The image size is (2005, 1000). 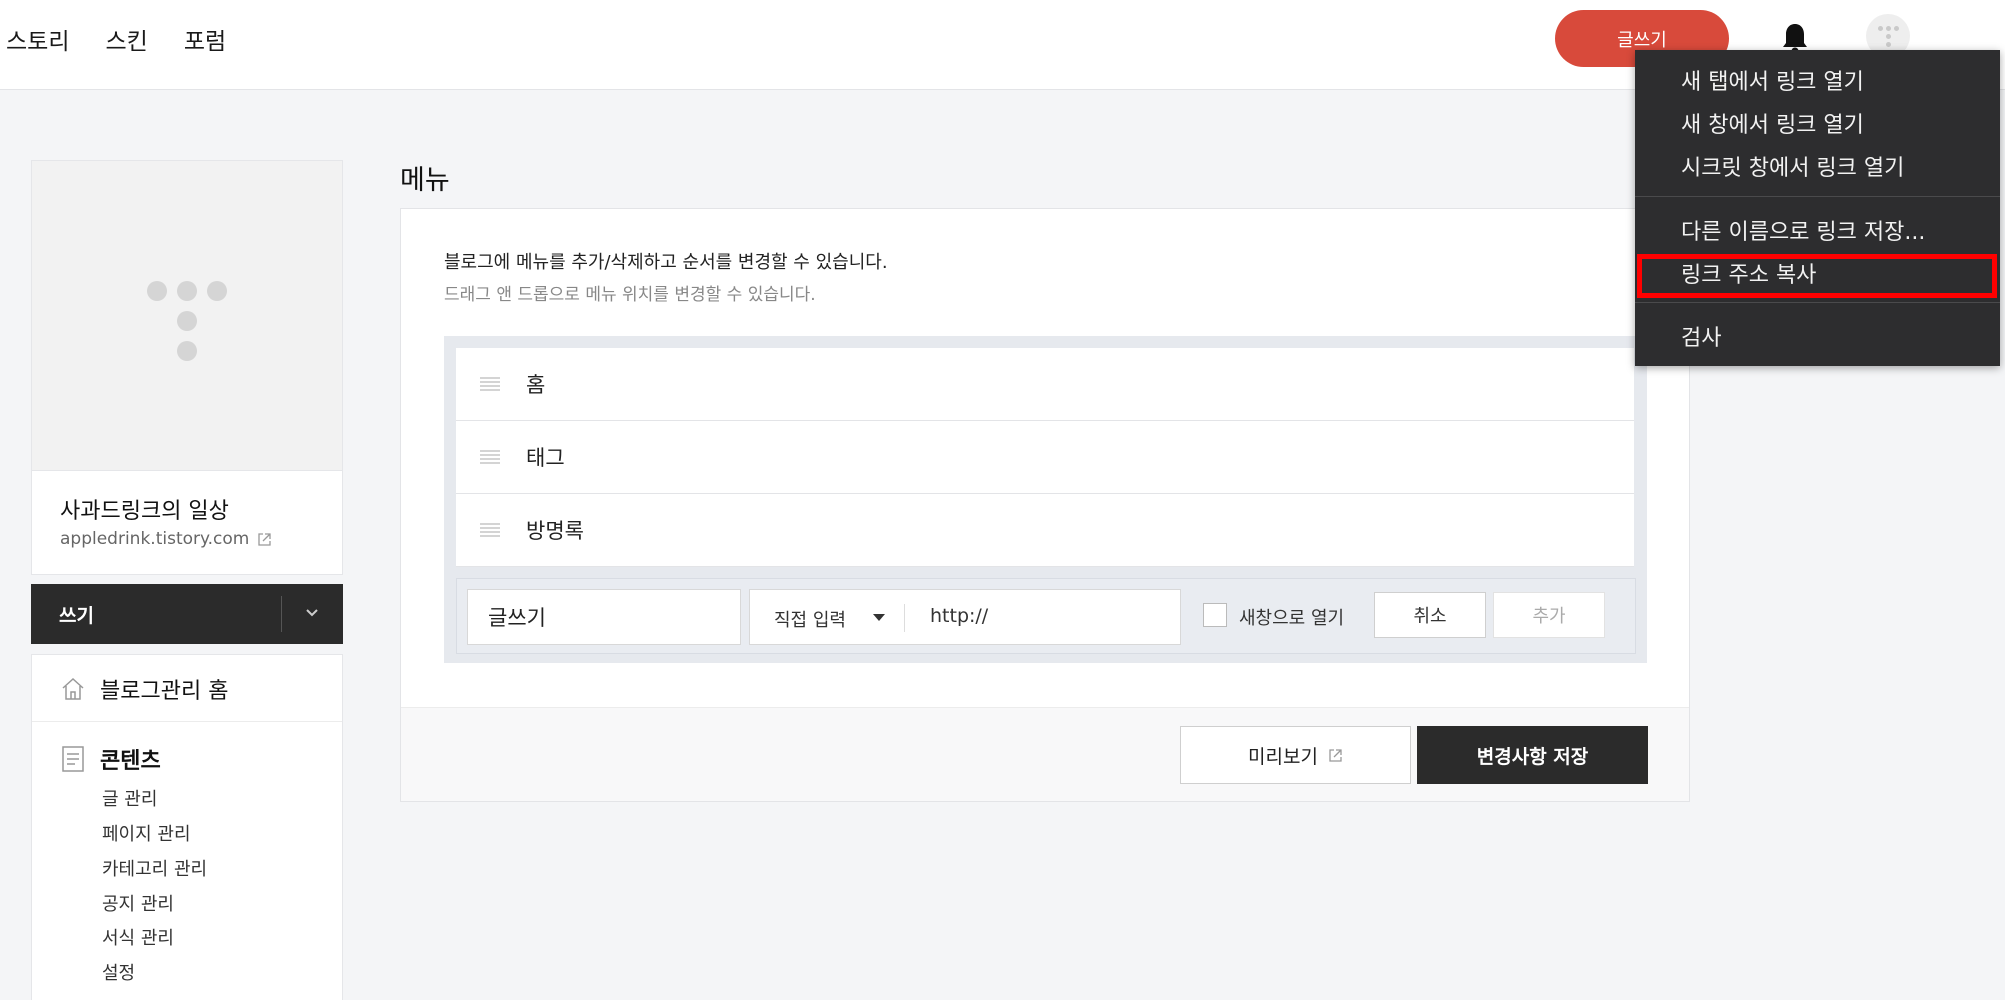 I want to click on chevron-down-icon, so click(x=312, y=613).